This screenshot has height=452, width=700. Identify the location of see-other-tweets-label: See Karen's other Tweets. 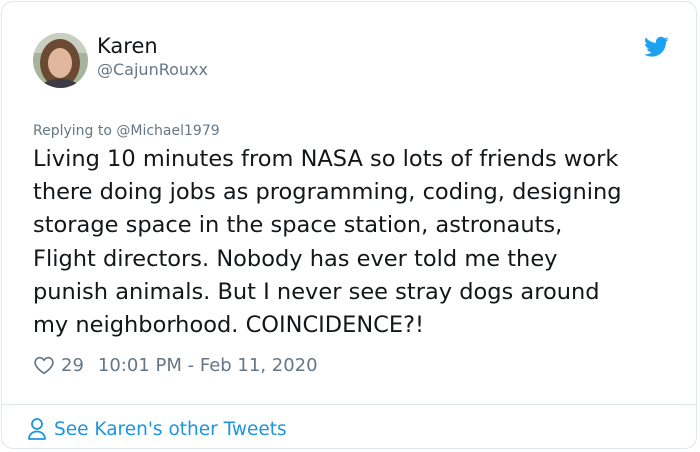
(170, 429).